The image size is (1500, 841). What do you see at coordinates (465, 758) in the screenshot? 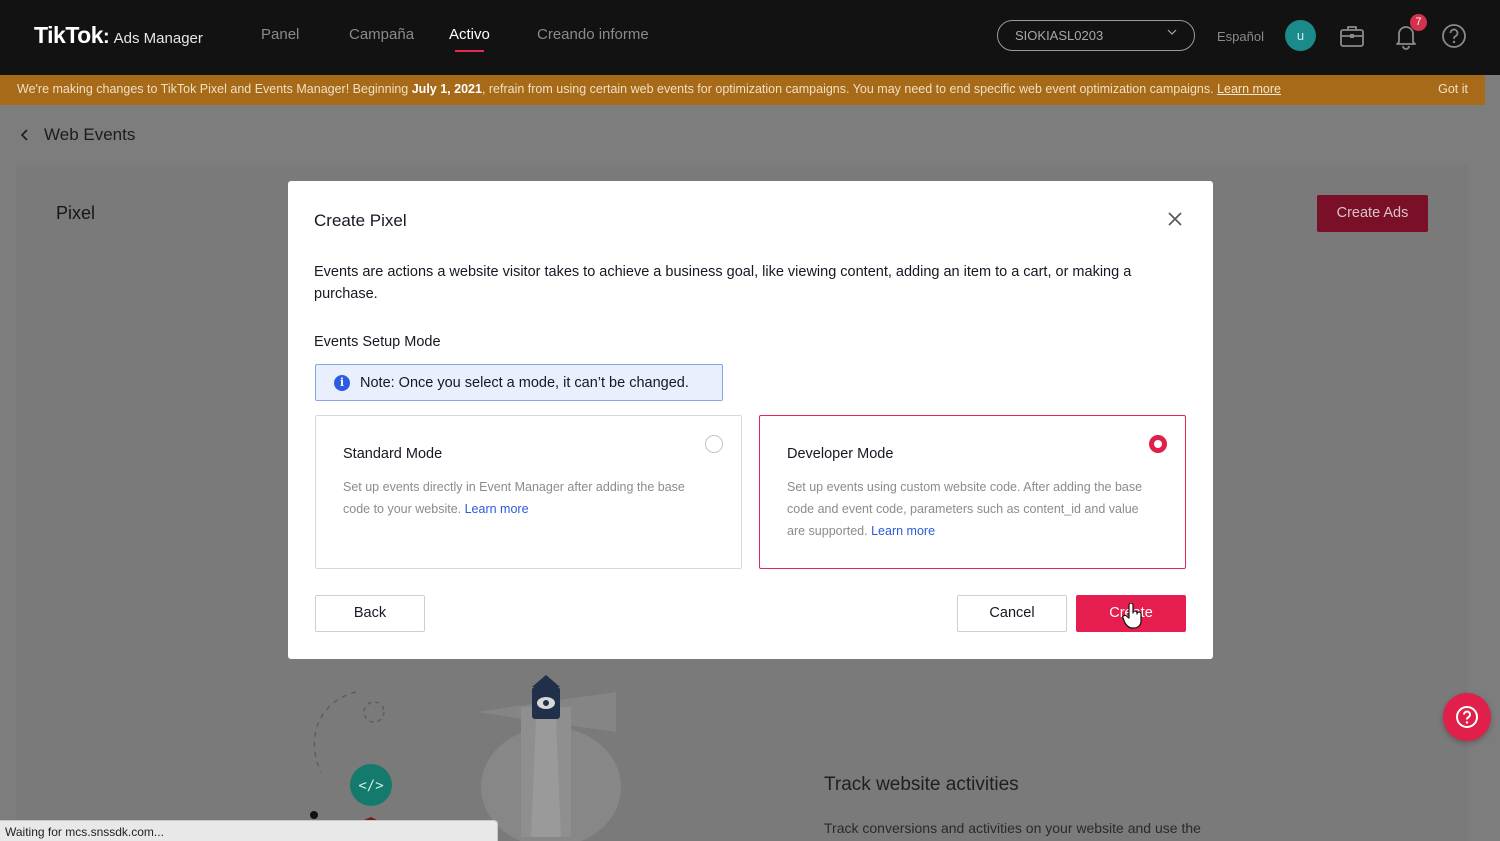
I see `tracking-illustration: </>` at bounding box center [465, 758].